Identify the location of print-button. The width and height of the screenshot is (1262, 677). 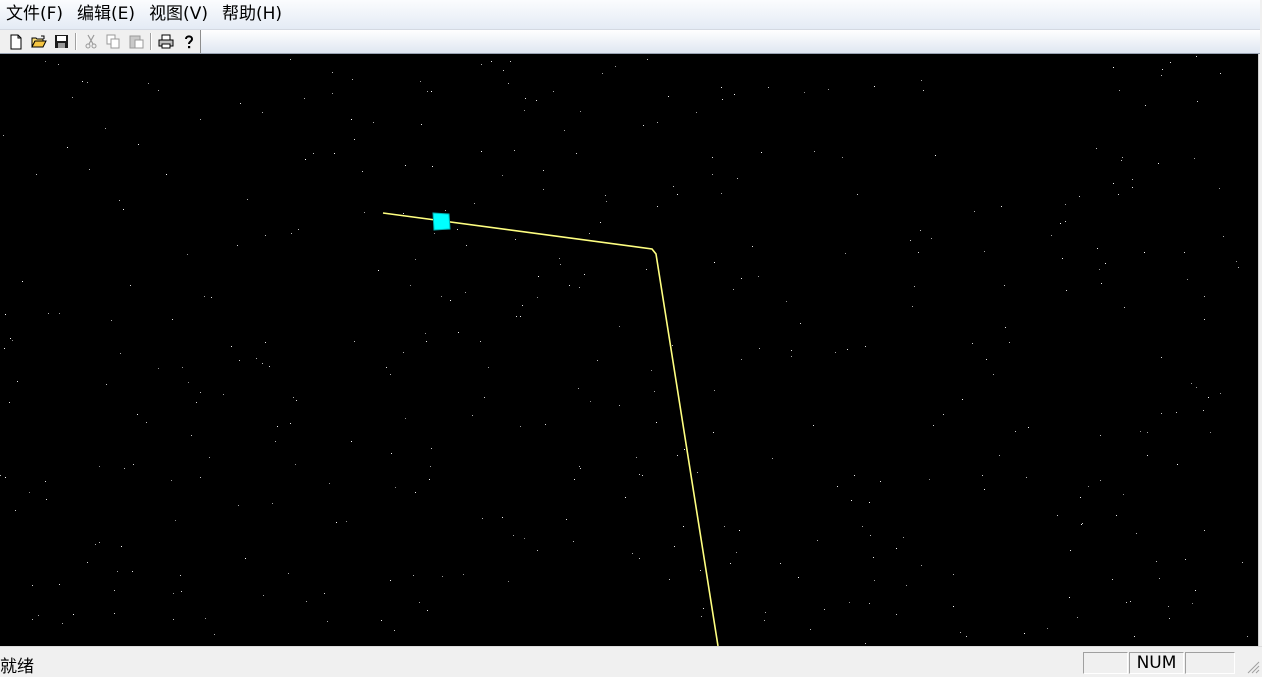
(165, 41).